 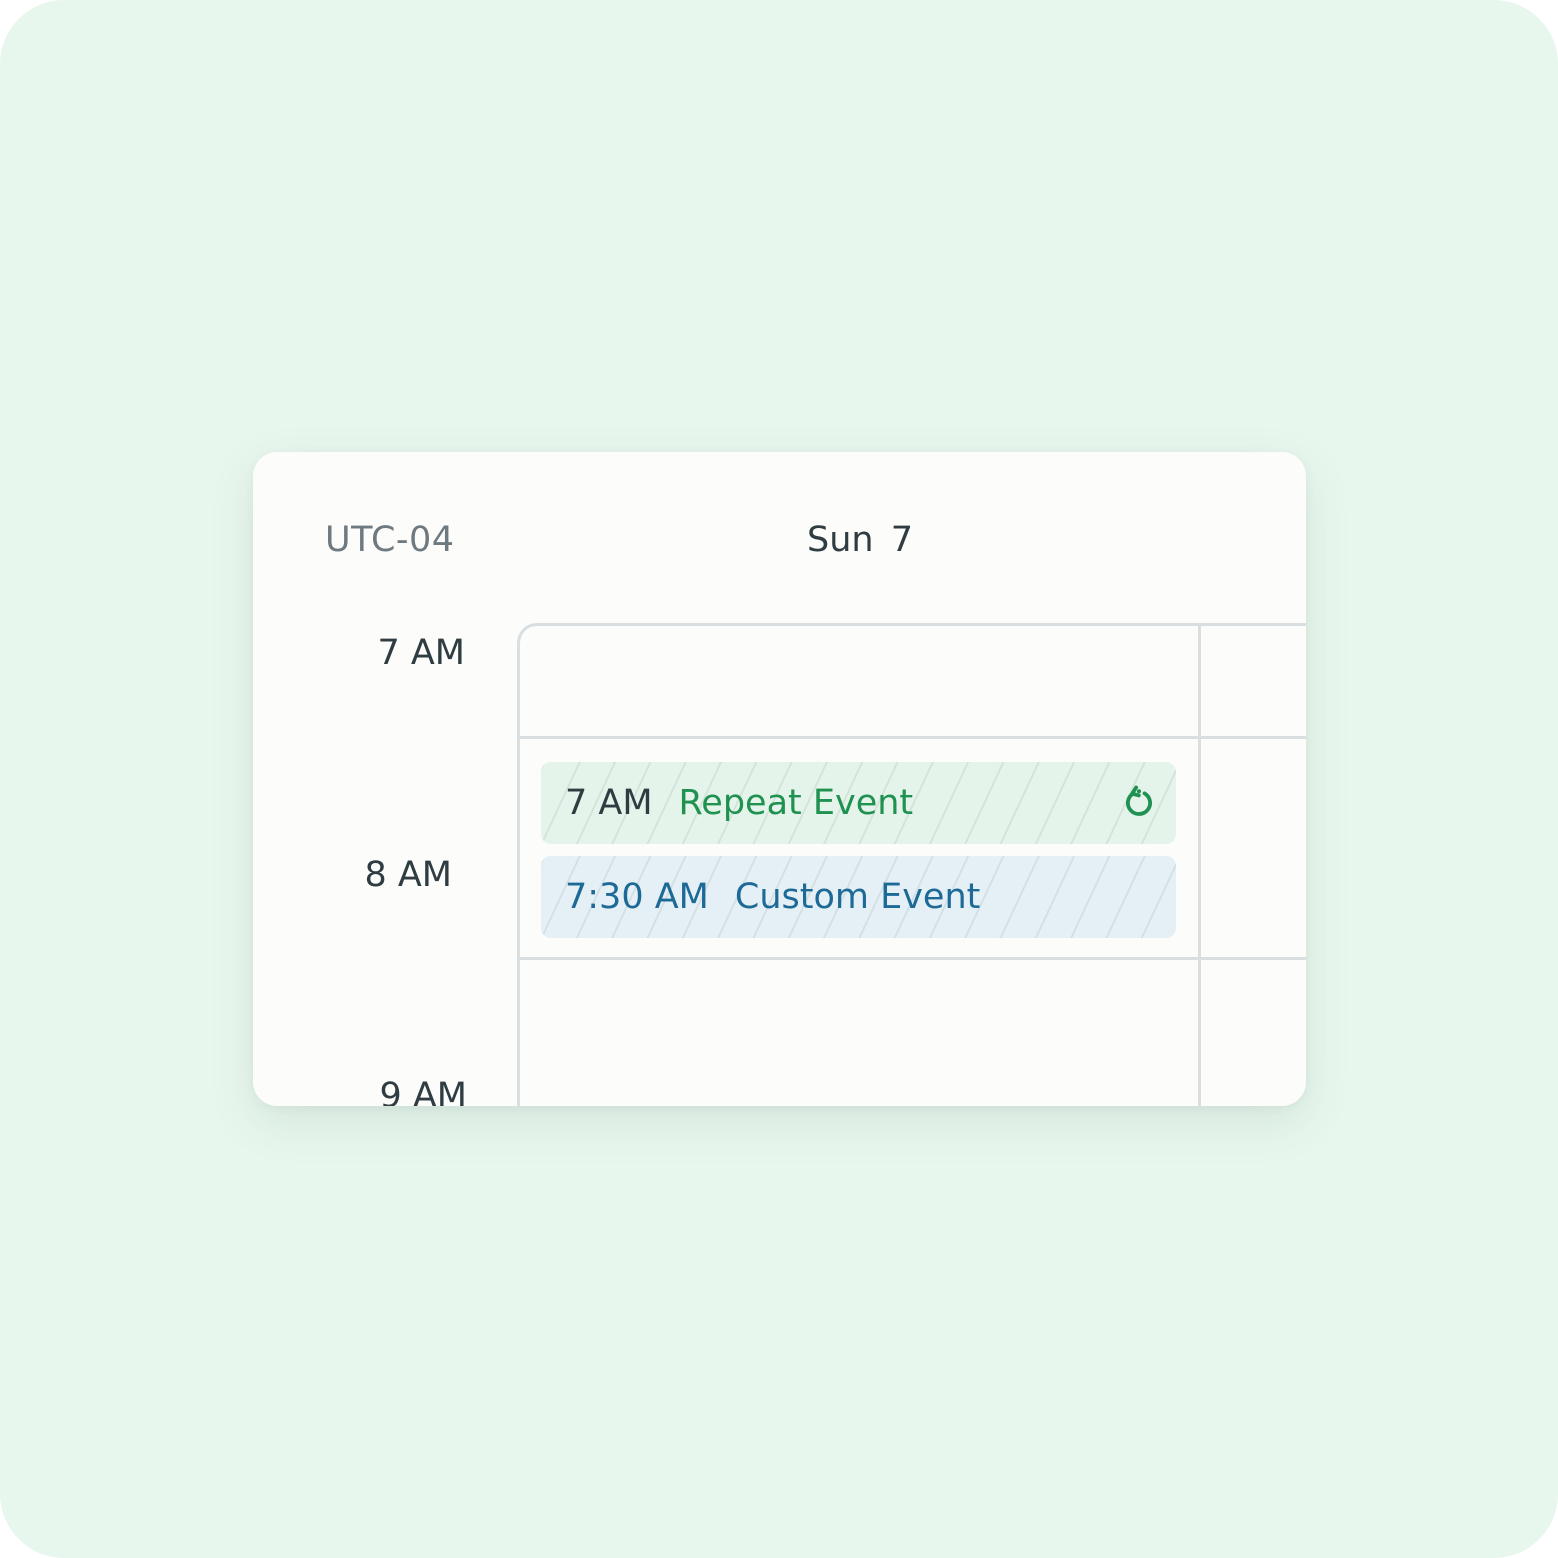 I want to click on event-title: Custom Event, so click(x=857, y=897).